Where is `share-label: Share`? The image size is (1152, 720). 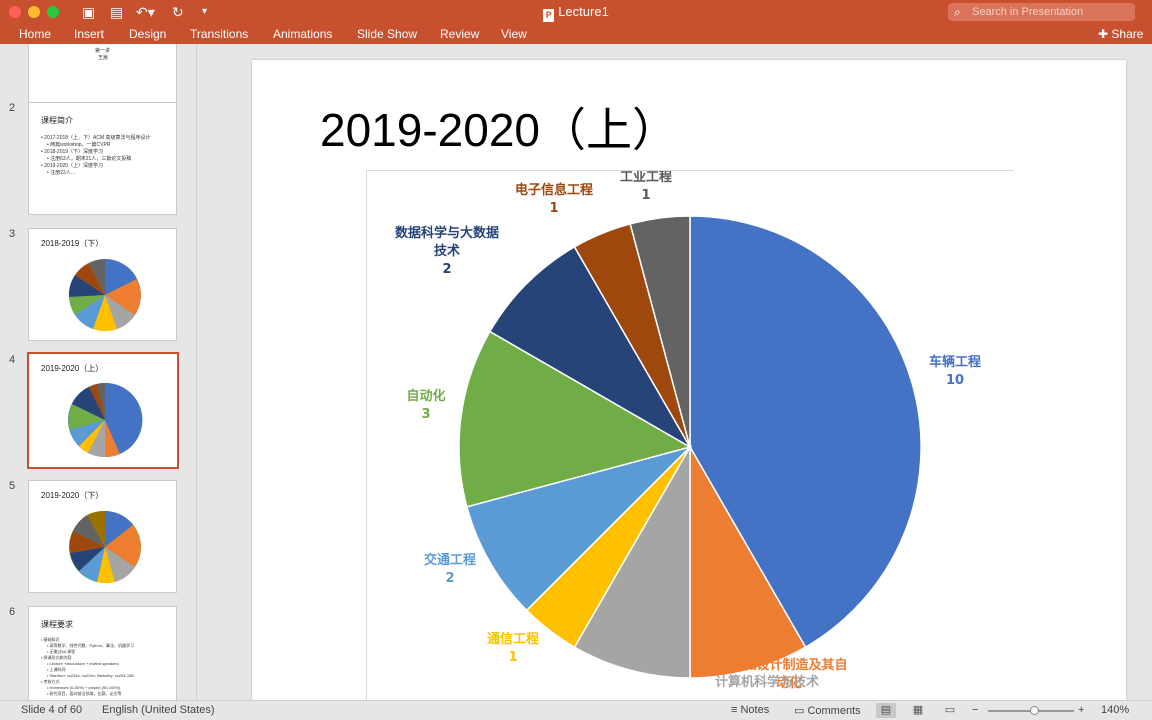 share-label: Share is located at coordinates (1127, 34).